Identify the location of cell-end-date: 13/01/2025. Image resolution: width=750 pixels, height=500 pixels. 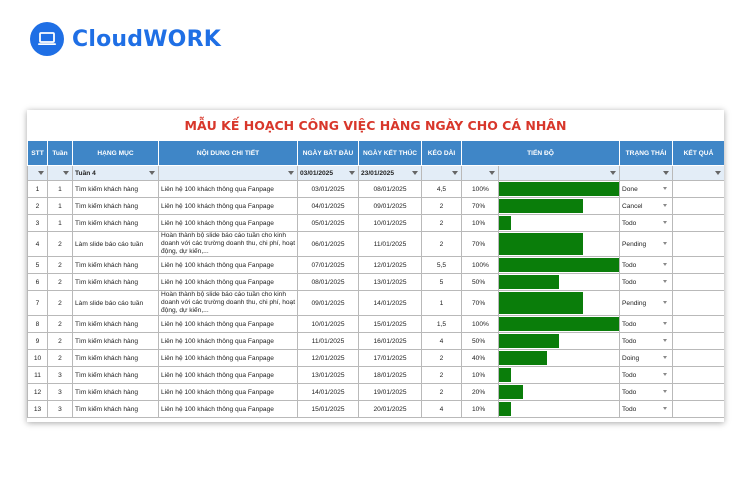
(390, 282).